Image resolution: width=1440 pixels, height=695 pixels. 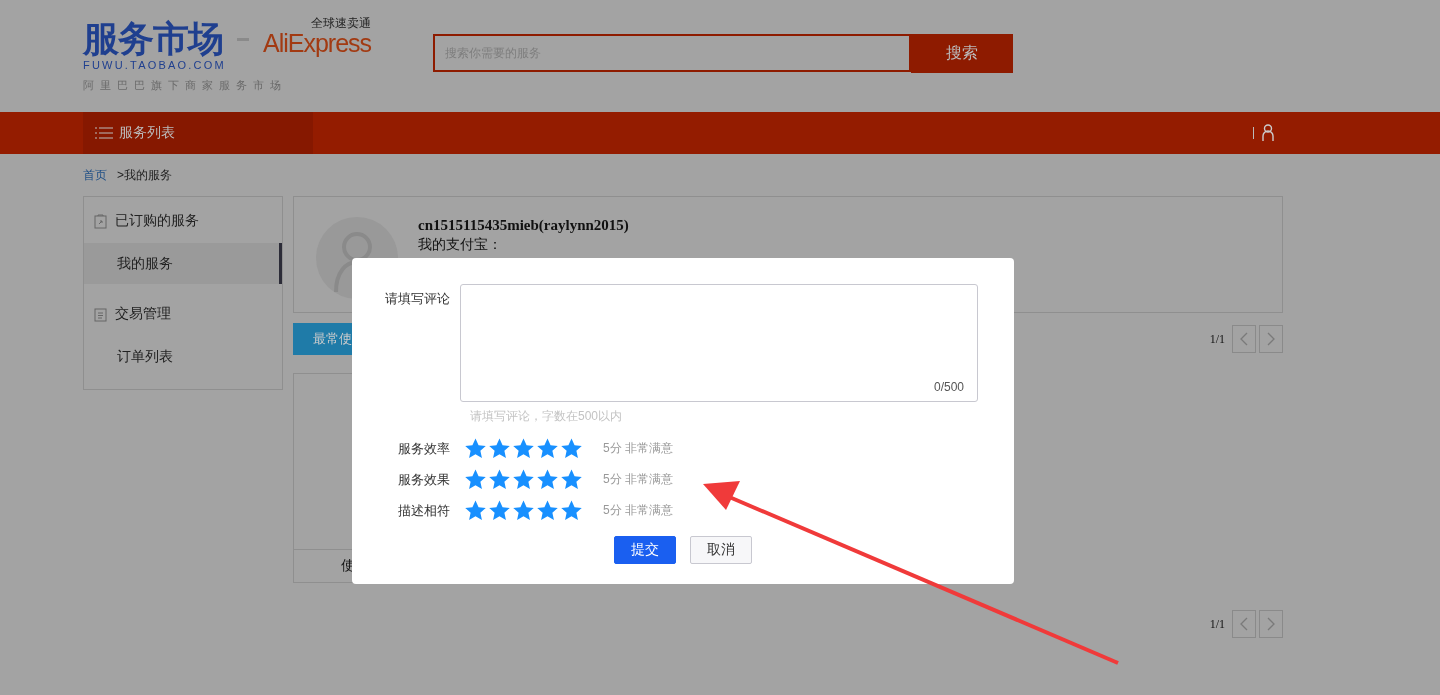 I want to click on sidebar-item: 我的服务, so click(x=183, y=263).